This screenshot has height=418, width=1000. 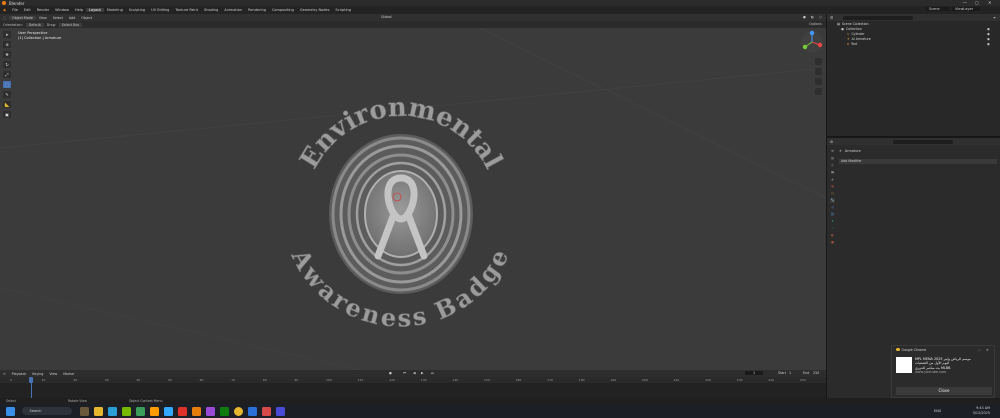 I want to click on nvidia-icon, so click(x=126, y=411).